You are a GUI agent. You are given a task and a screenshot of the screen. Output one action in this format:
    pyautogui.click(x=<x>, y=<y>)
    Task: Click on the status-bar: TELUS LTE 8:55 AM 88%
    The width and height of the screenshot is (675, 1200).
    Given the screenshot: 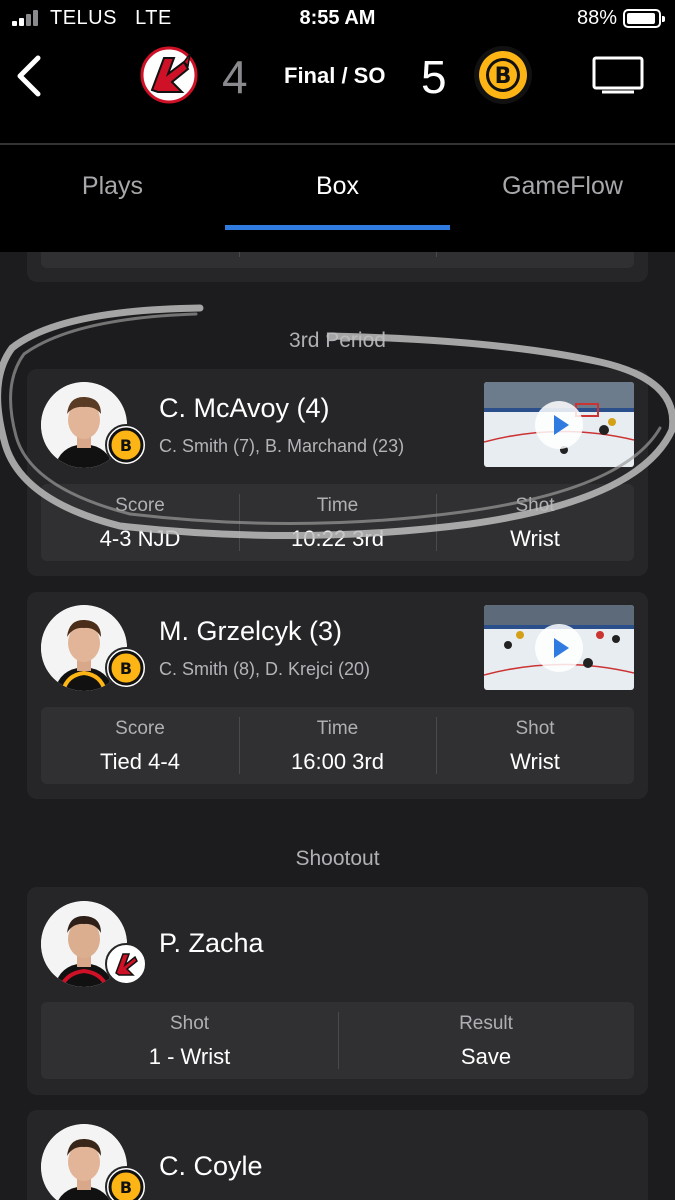 What is the action you would take?
    pyautogui.click(x=337, y=19)
    